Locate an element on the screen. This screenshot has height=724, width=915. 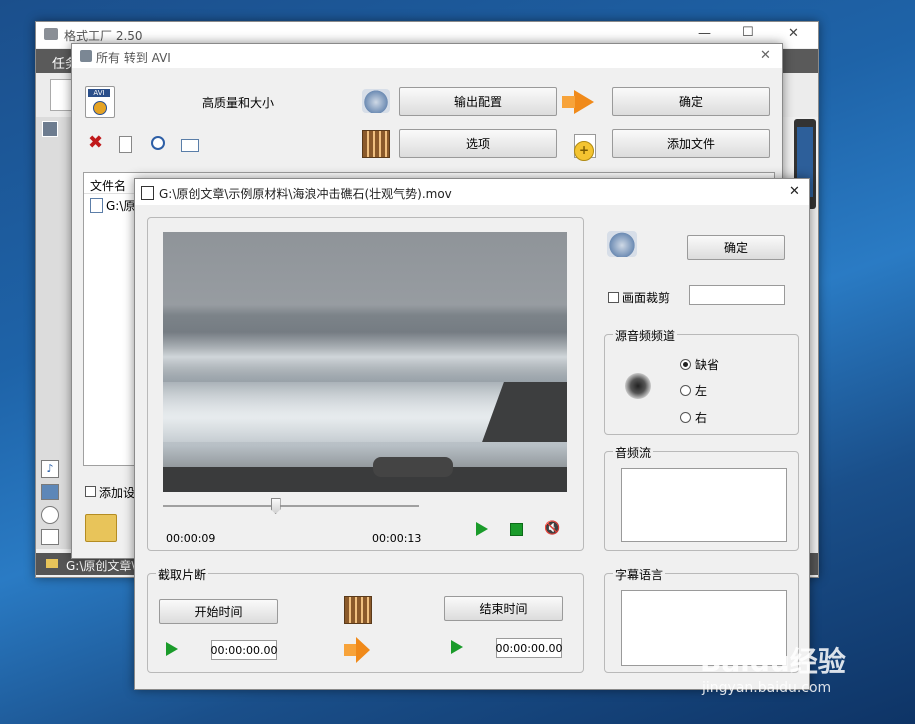
mute-icon: 🔇 is located at coordinates (552, 528).